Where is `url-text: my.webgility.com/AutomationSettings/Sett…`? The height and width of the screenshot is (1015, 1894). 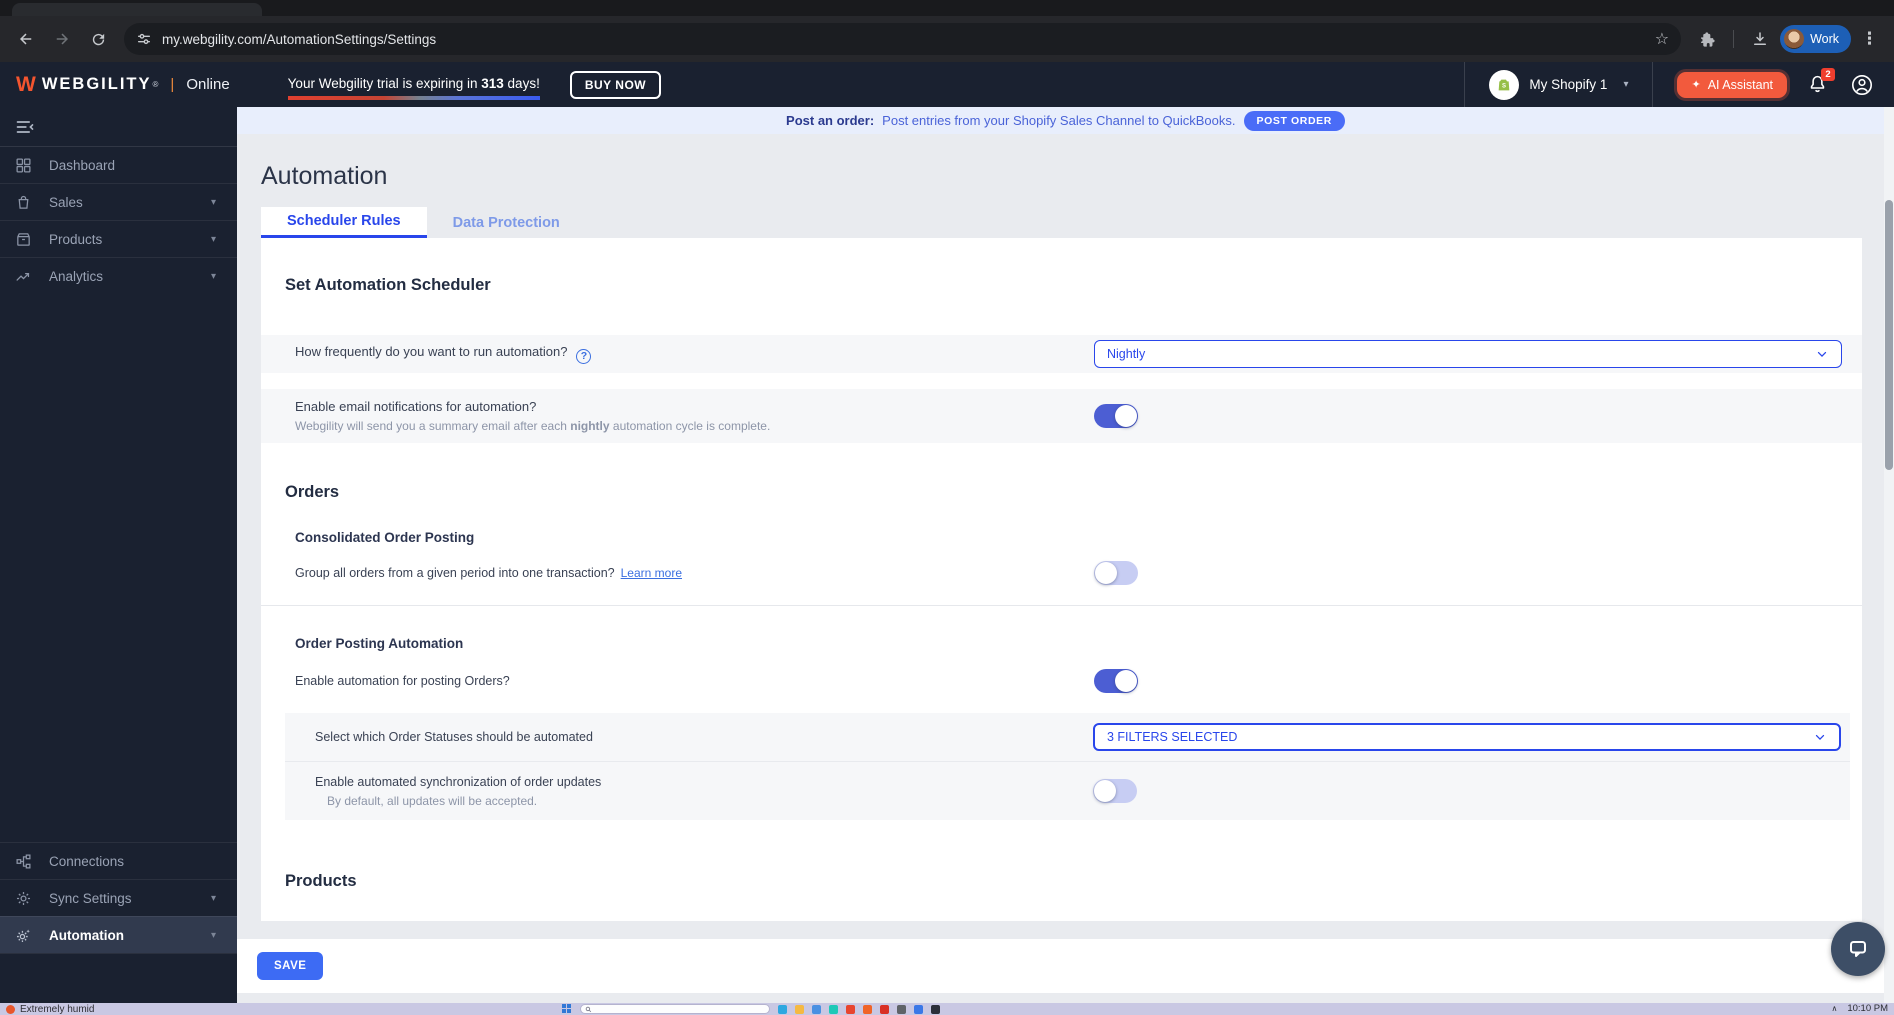 url-text: my.webgility.com/AutomationSettings/Sett… is located at coordinates (904, 39).